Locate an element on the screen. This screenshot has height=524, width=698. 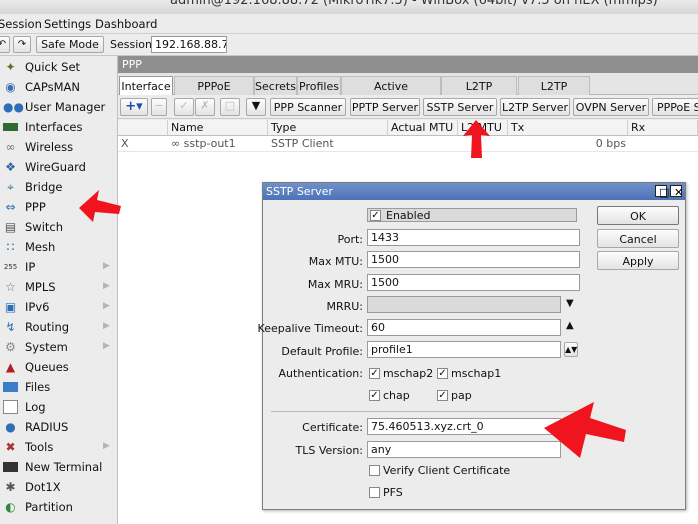
enable-button: ✓ is located at coordinates (184, 107).